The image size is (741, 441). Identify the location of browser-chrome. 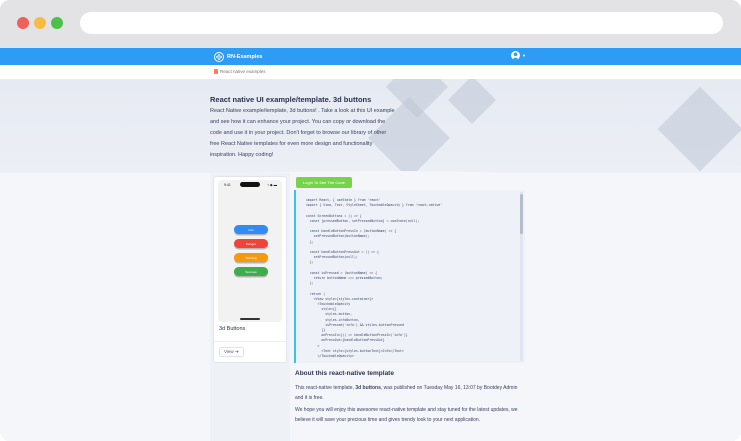
(370, 24).